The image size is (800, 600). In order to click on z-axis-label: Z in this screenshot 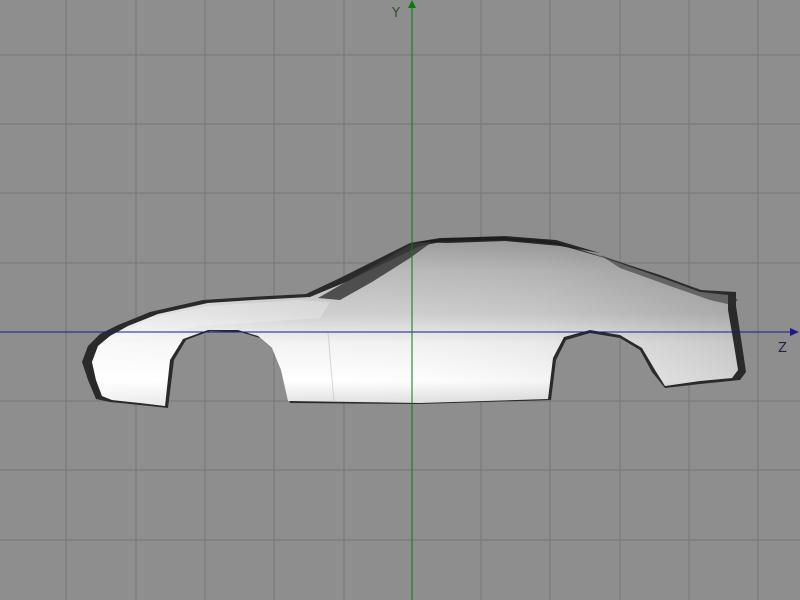, I will do `click(782, 348)`.